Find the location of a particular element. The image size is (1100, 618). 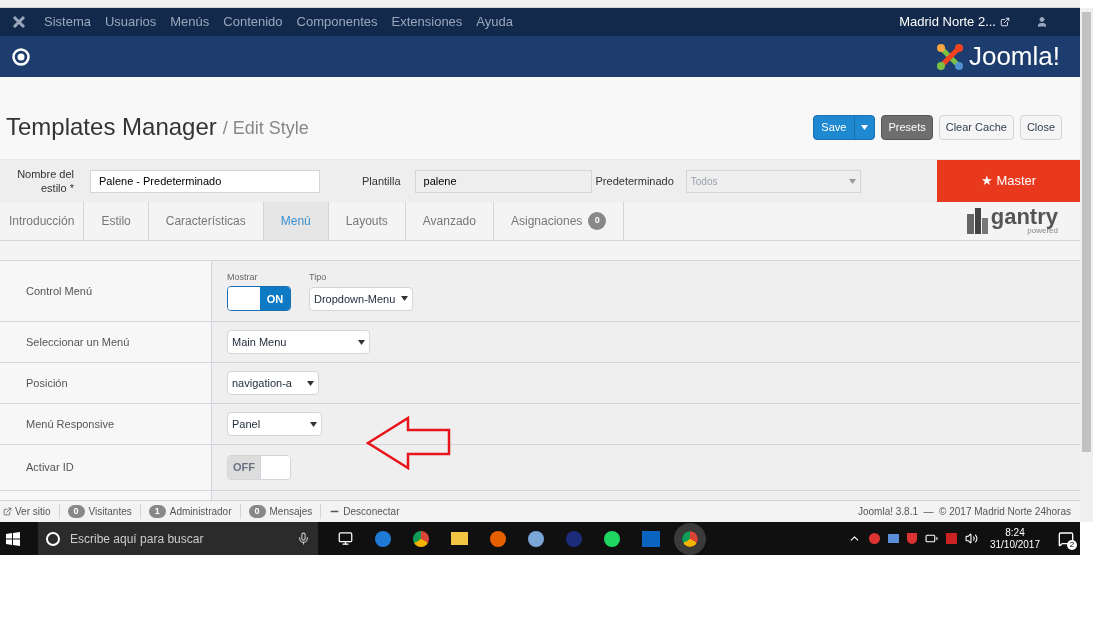

tab: Introducción is located at coordinates (42, 221).